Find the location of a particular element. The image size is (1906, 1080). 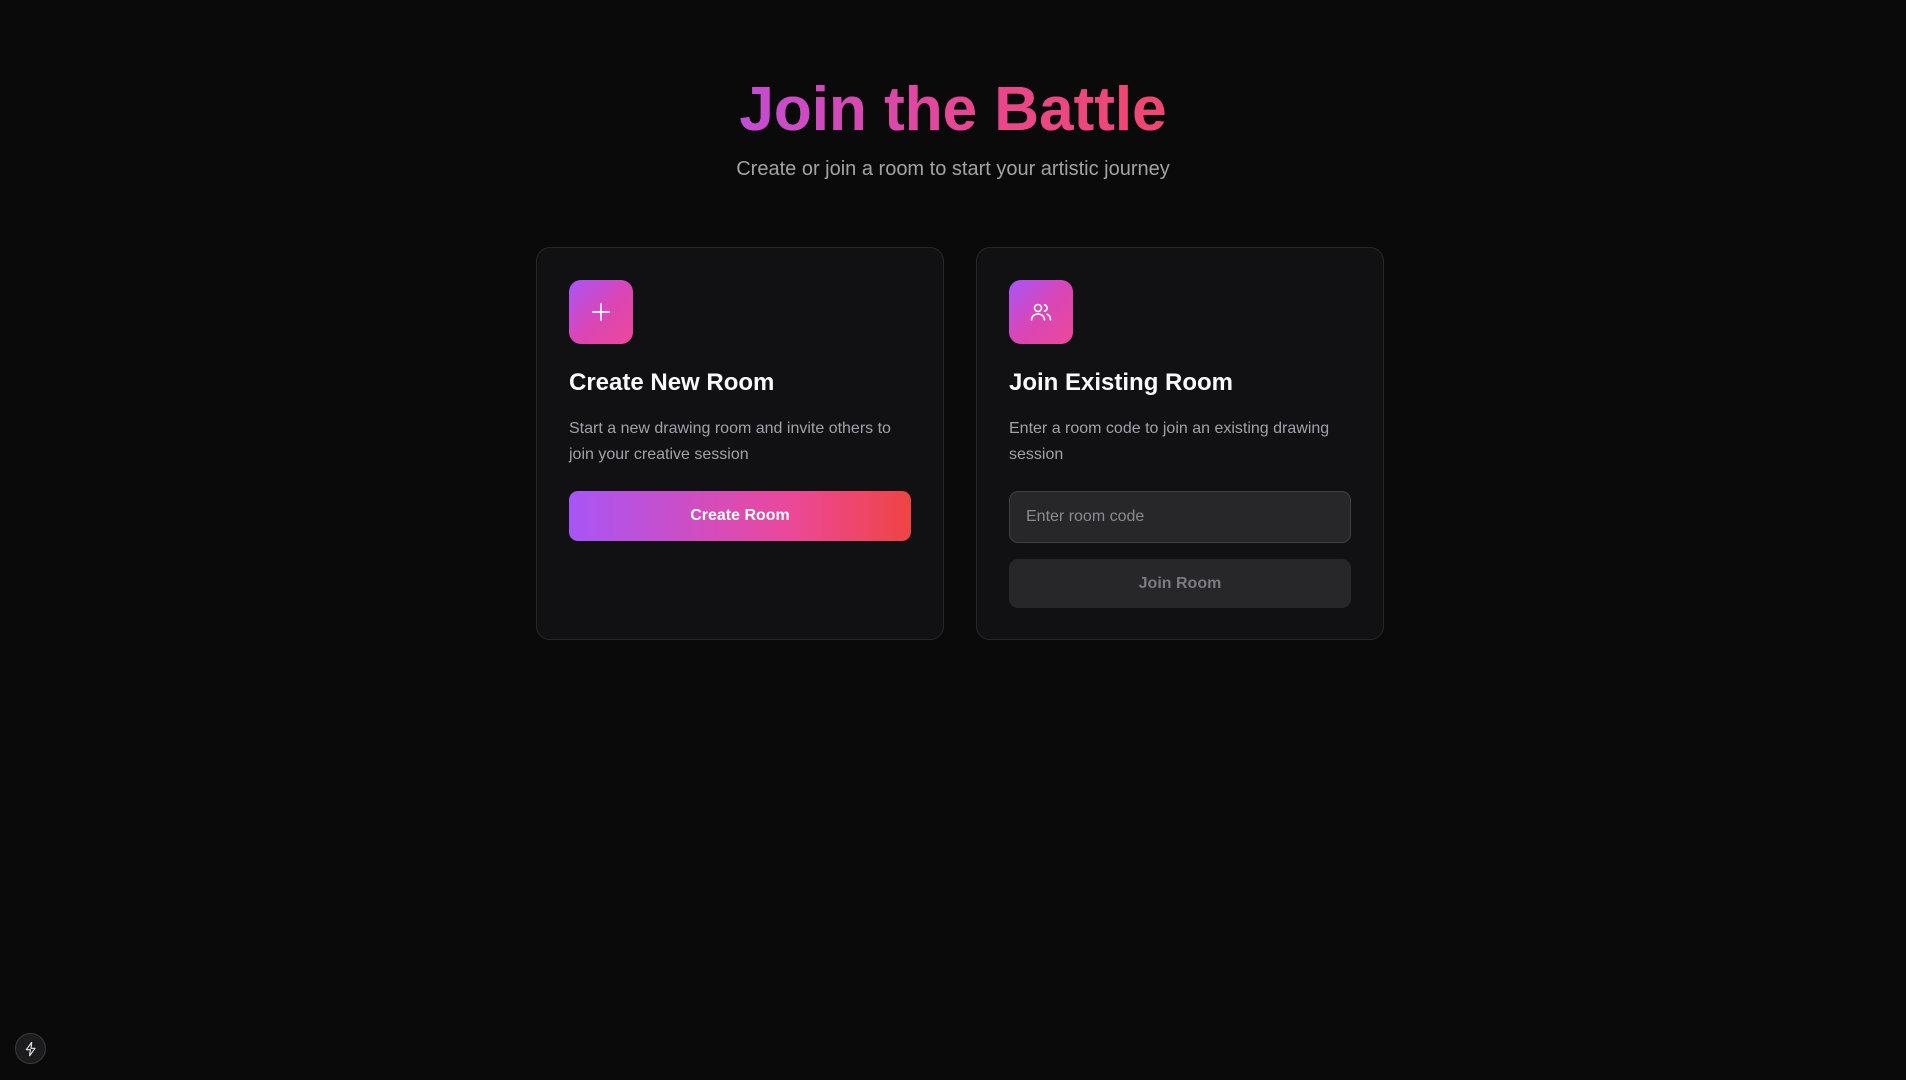

users-icon is located at coordinates (1041, 312).